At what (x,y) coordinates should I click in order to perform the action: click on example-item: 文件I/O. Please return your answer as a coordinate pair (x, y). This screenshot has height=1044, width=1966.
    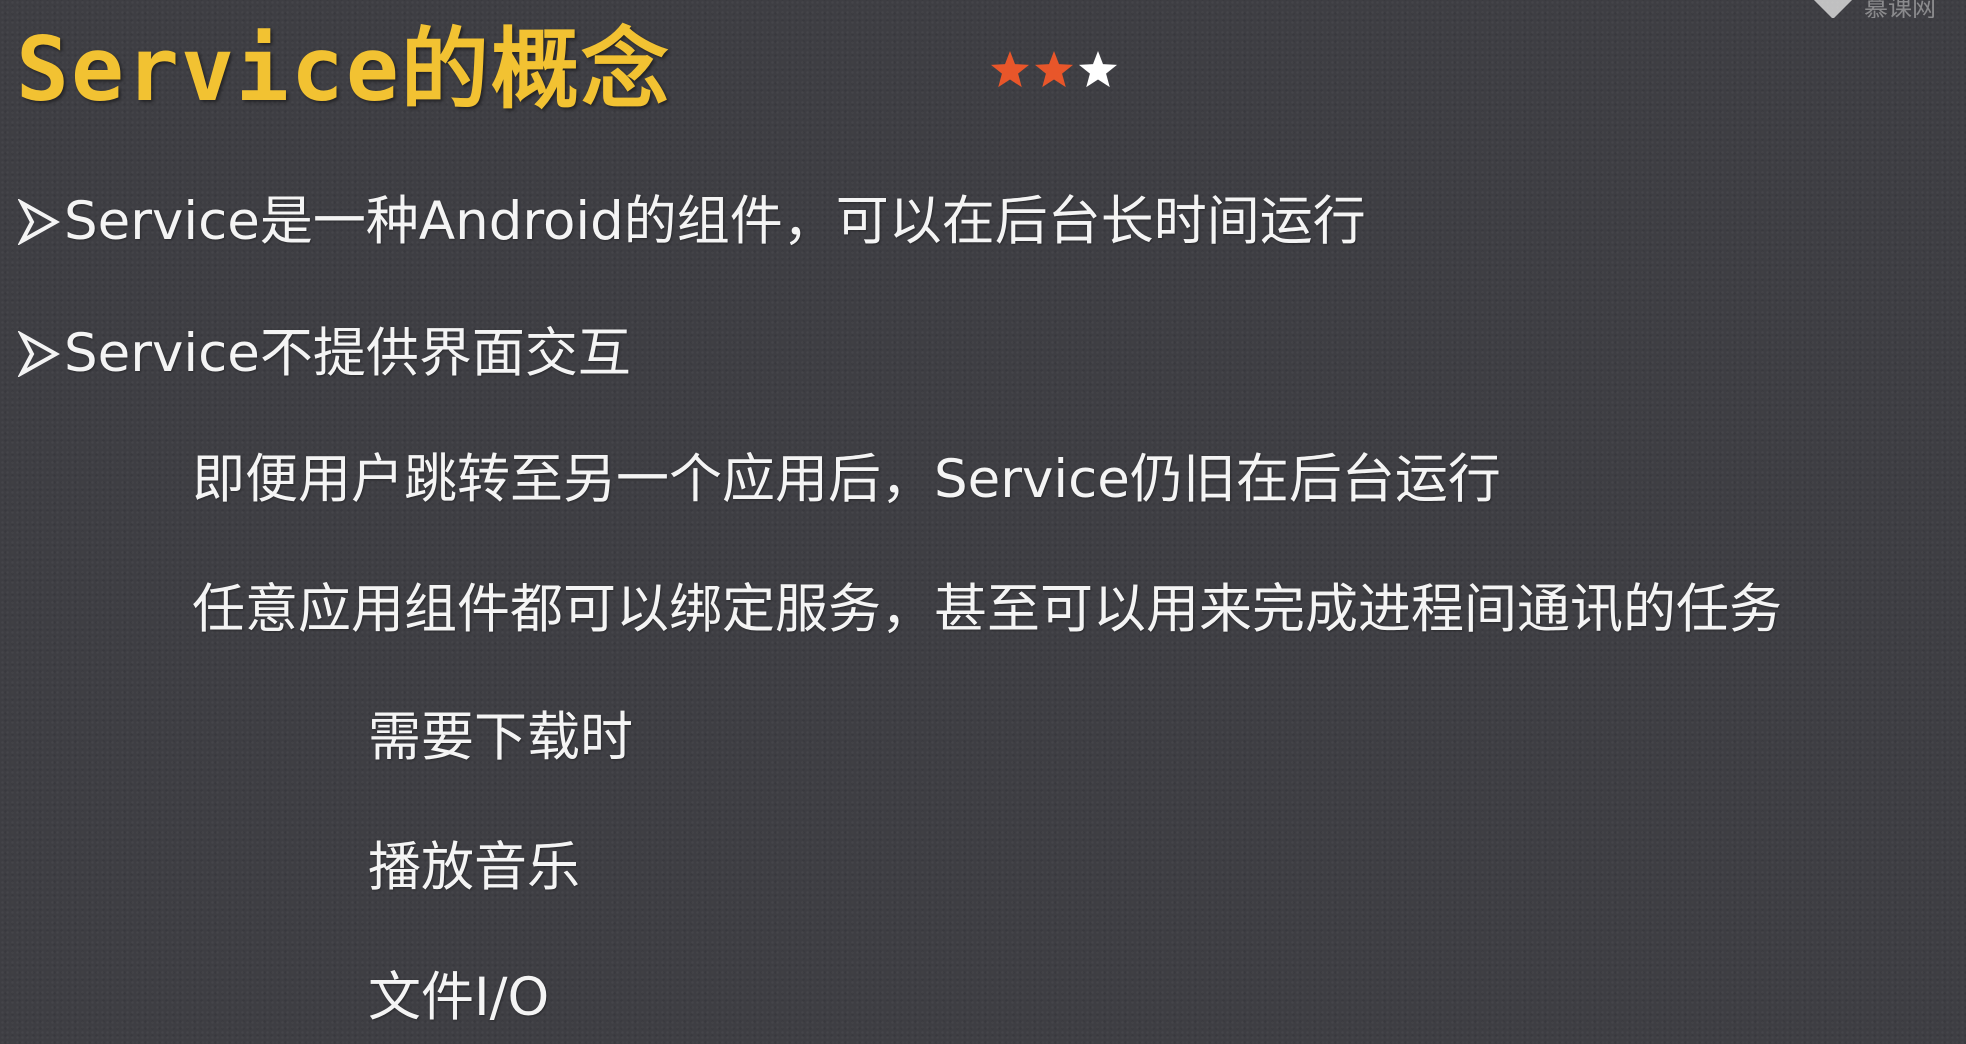
    Looking at the image, I should click on (458, 998).